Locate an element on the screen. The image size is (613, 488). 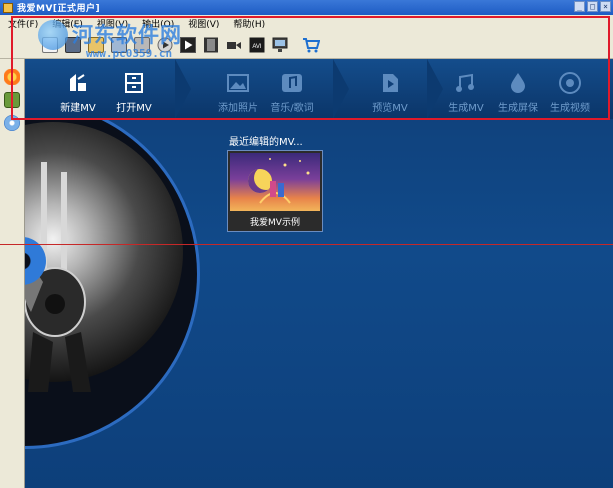
minimize-button: _ is located at coordinates (579, 6).